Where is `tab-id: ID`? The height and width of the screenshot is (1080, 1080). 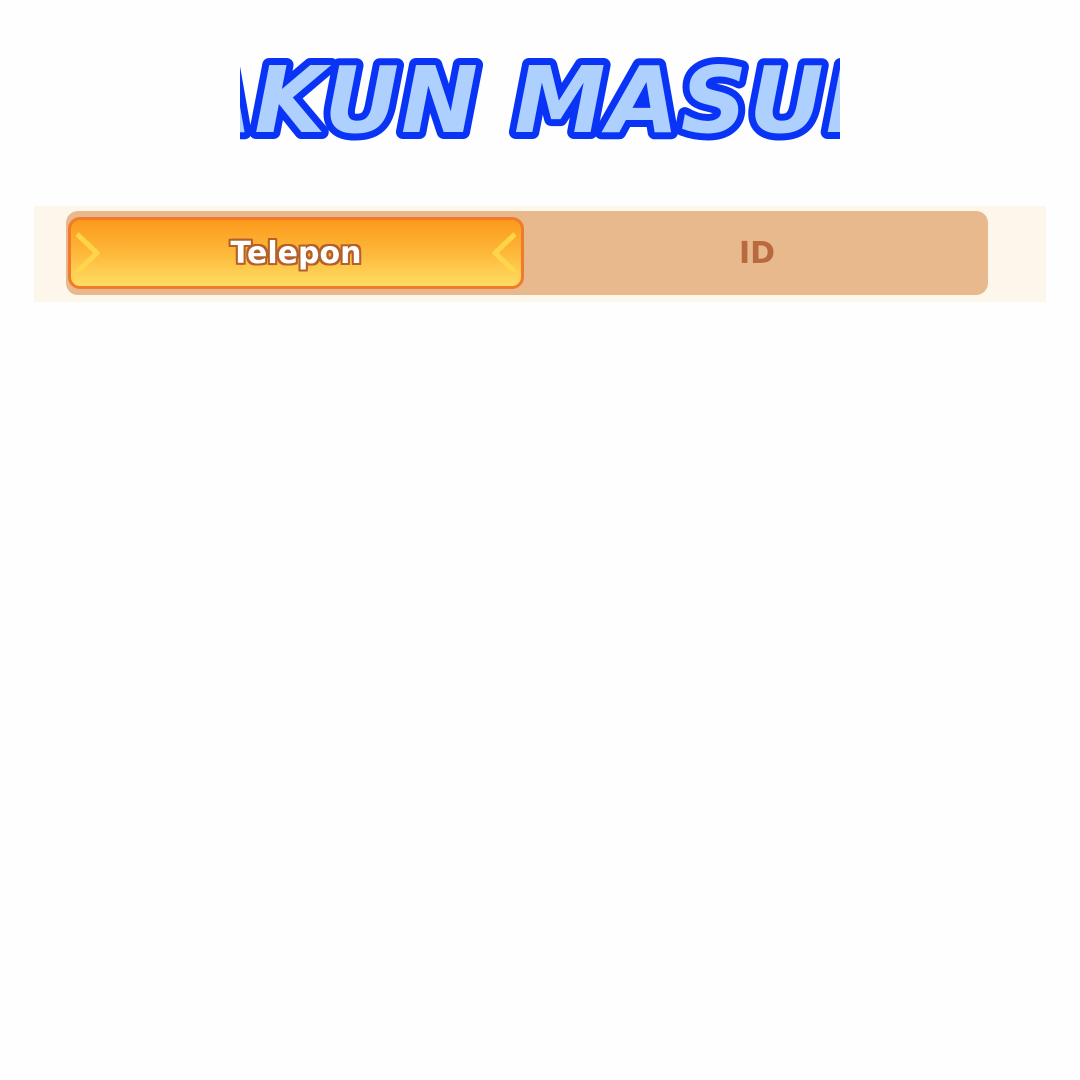 tab-id: ID is located at coordinates (757, 253).